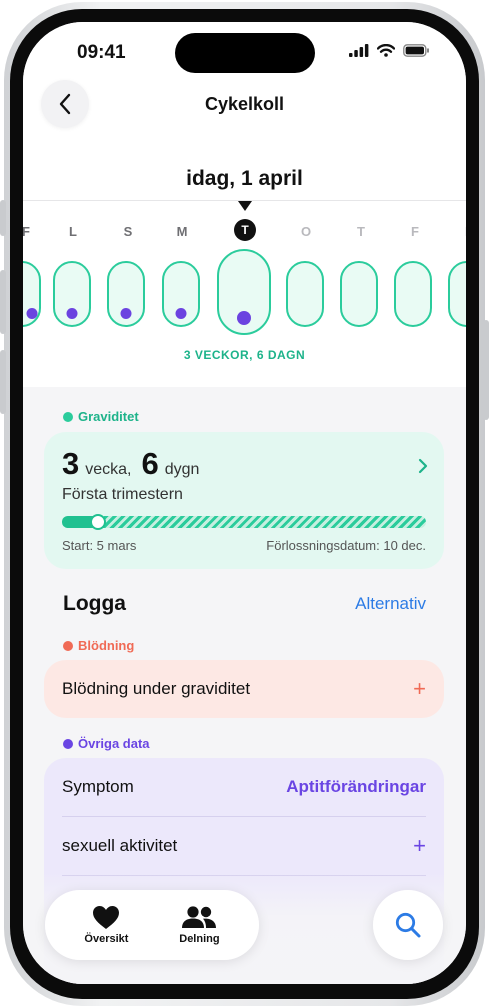 The width and height of the screenshot is (489, 1008). What do you see at coordinates (244, 104) in the screenshot?
I see `page-title: Cykelkoll` at bounding box center [244, 104].